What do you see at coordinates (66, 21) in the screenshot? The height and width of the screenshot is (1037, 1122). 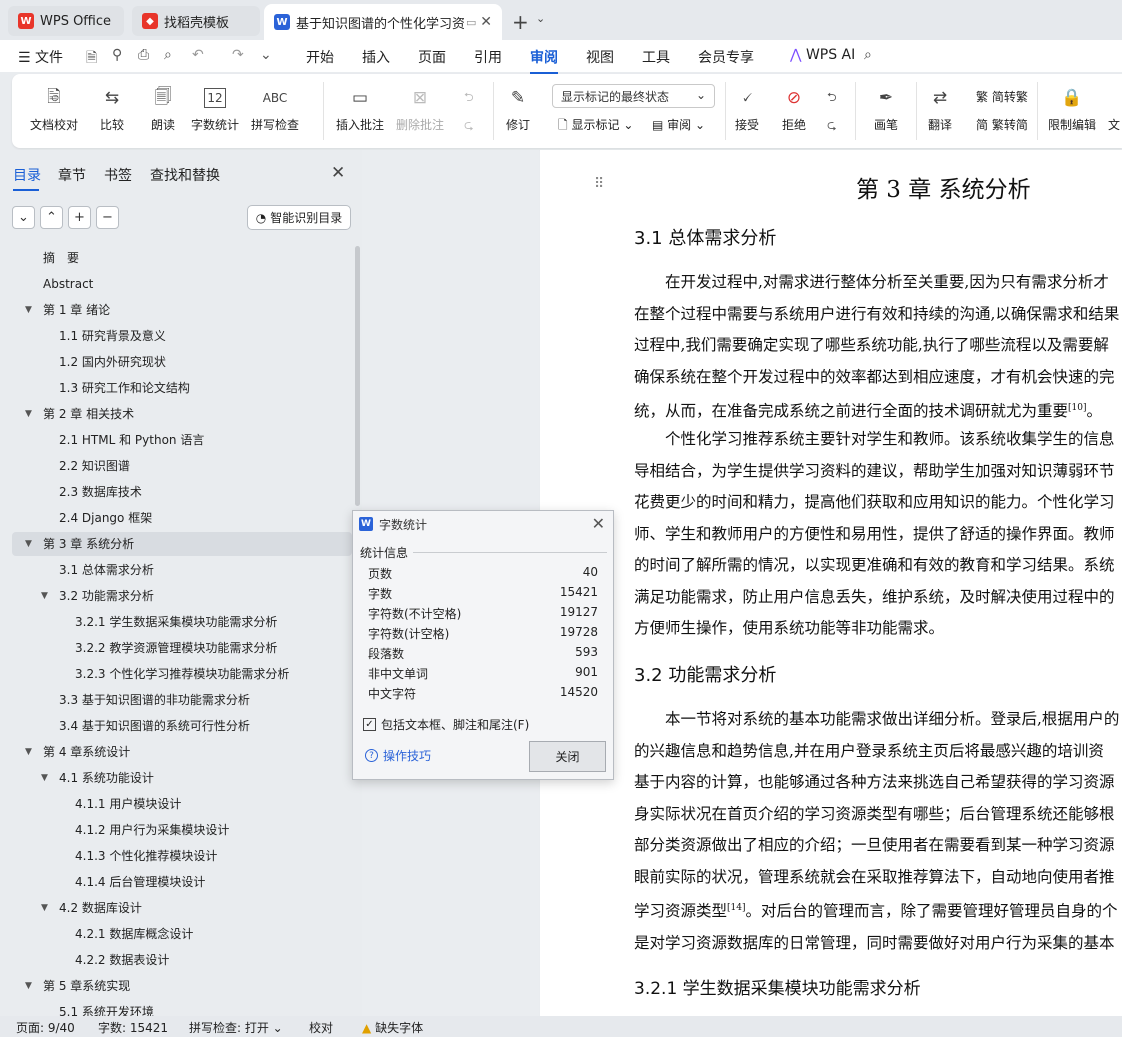 I see `tab-wps-office: W WPS Office` at bounding box center [66, 21].